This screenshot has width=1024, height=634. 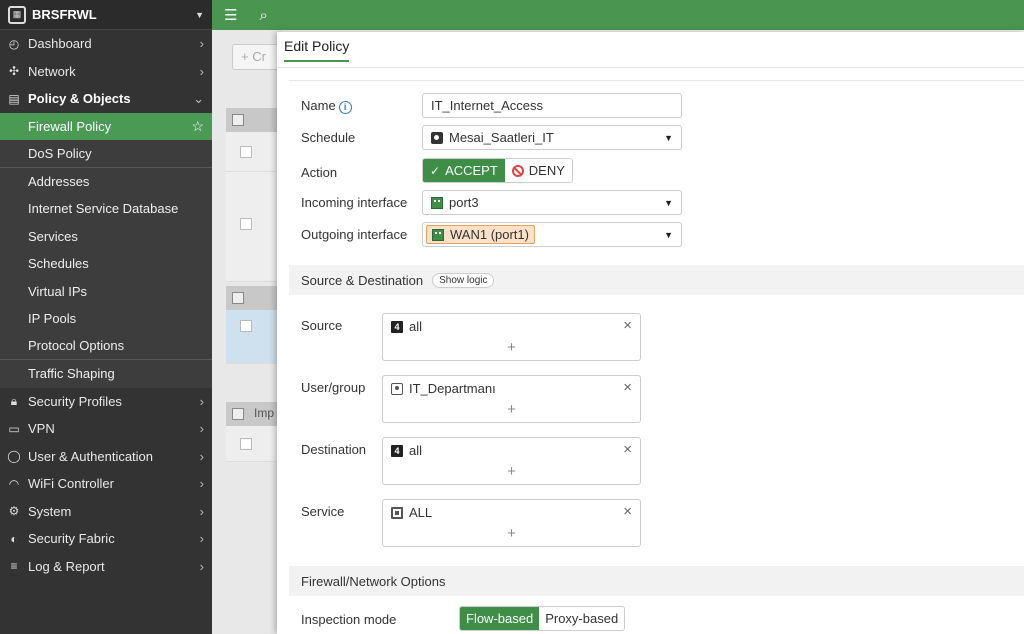 I want to click on fabric-icon: ◐, so click(x=14, y=538).